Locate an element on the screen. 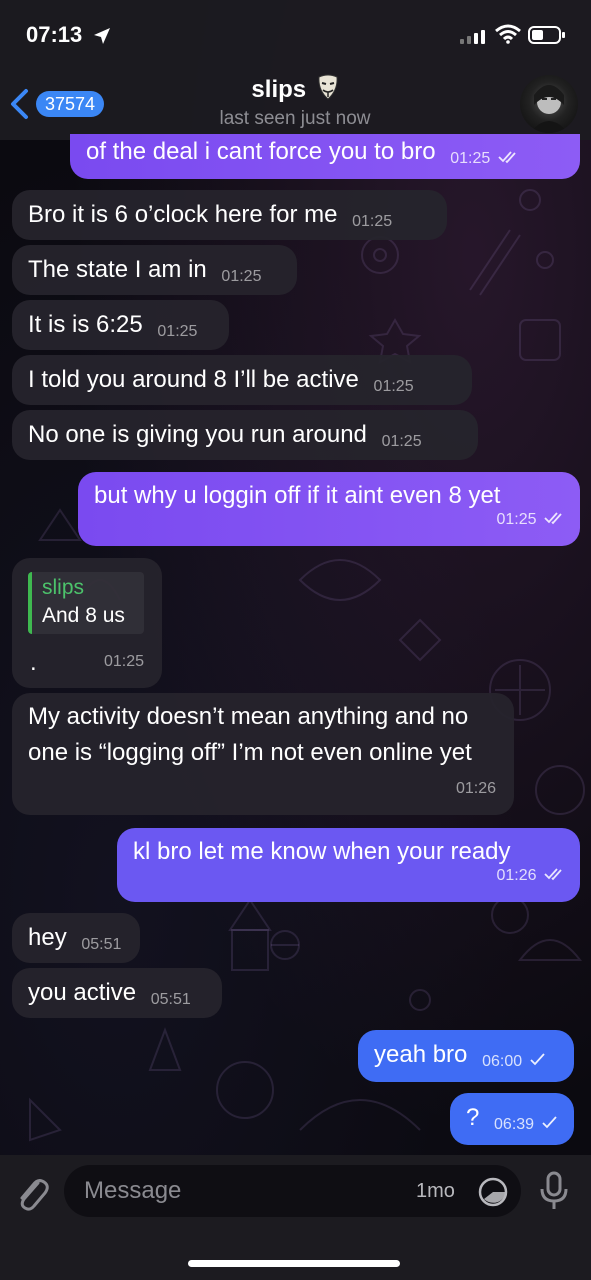  message-meta: 06:39 is located at coordinates (526, 1124).